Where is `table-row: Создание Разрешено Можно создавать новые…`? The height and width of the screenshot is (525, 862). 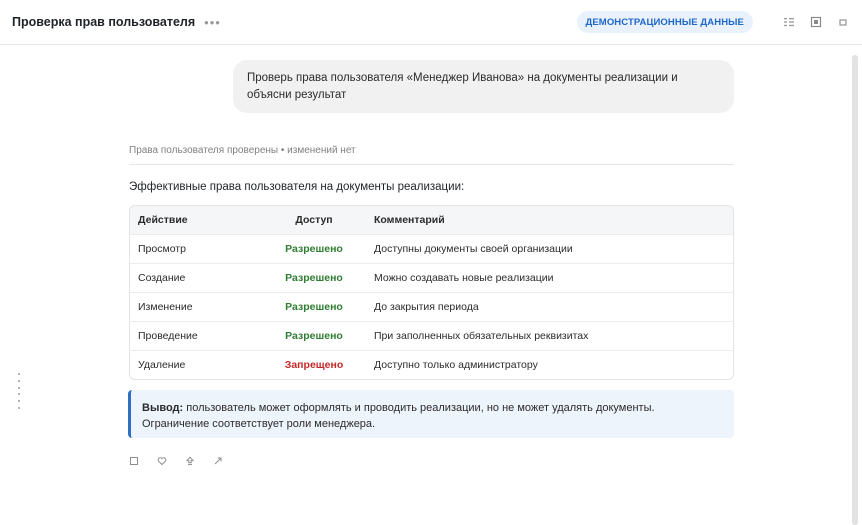
table-row: Создание Разрешено Можно создавать новые… is located at coordinates (431, 277).